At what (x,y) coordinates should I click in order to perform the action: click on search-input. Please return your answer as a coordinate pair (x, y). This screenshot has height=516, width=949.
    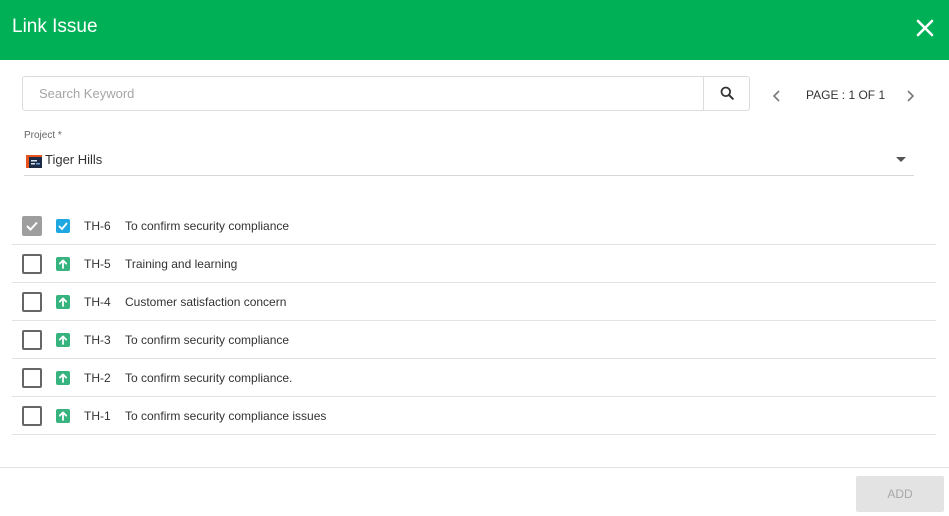
    Looking at the image, I should click on (363, 93).